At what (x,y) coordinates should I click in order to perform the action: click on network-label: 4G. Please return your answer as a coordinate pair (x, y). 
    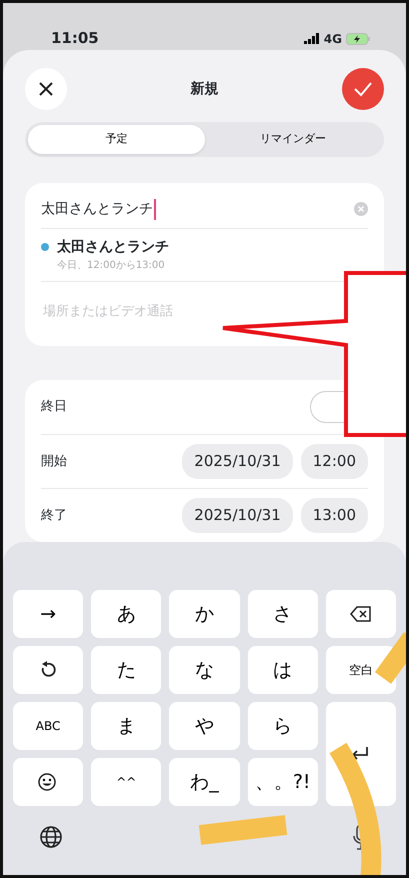
    Looking at the image, I should click on (333, 39).